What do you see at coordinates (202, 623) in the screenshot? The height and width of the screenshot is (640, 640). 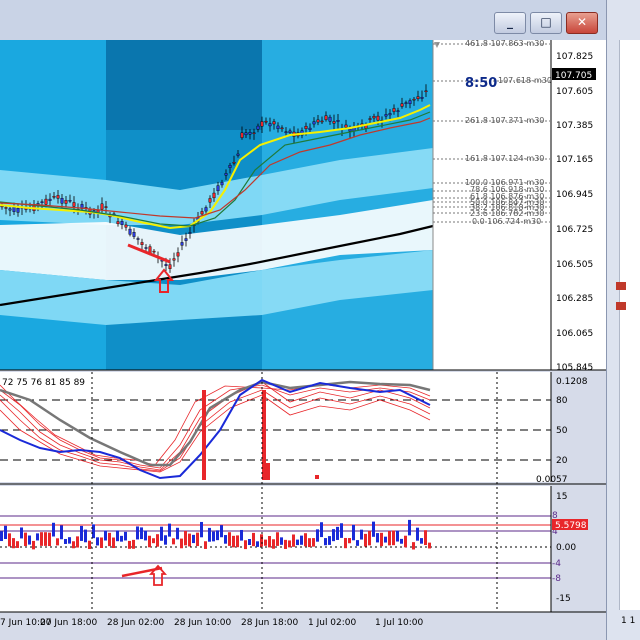 I see `time-tick: 28 Jun 10:00` at bounding box center [202, 623].